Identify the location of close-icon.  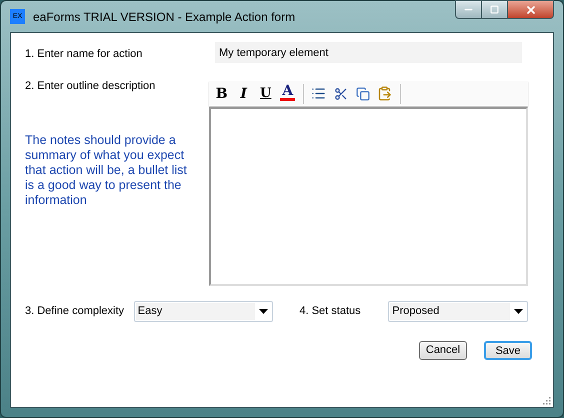
(530, 10).